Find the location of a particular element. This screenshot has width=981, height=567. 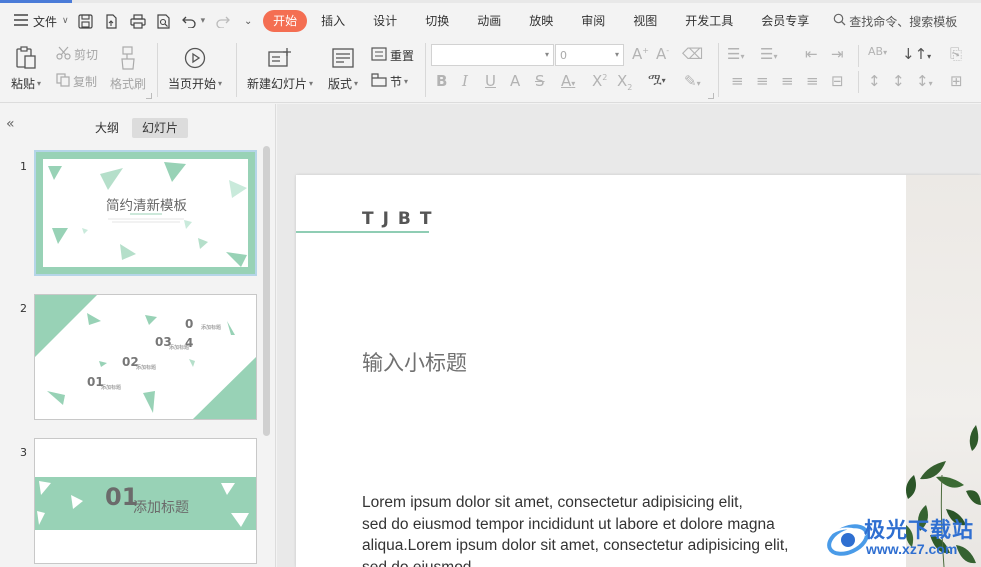

print-icon is located at coordinates (138, 21).